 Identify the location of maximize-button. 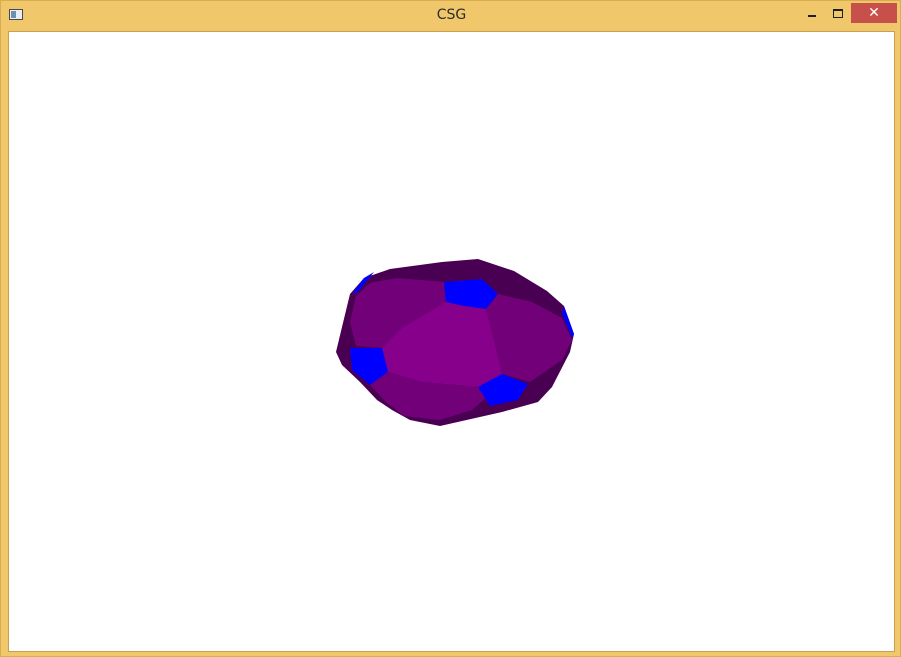
(838, 13).